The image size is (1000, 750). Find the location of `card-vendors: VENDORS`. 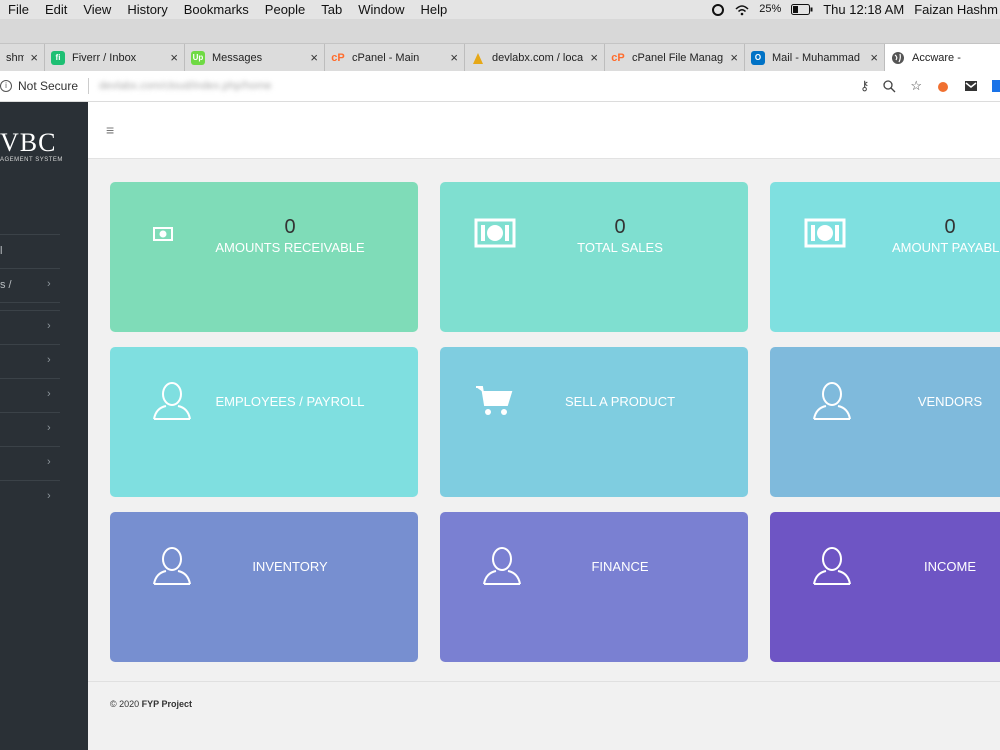

card-vendors: VENDORS is located at coordinates (885, 422).